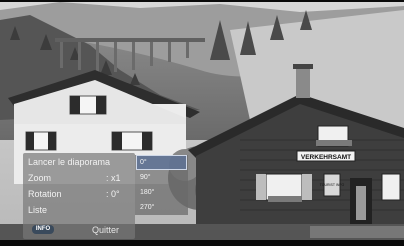 This screenshot has height=246, width=404. Describe the element at coordinates (45, 194) in the screenshot. I see `menu-item-label: Rotation` at that location.